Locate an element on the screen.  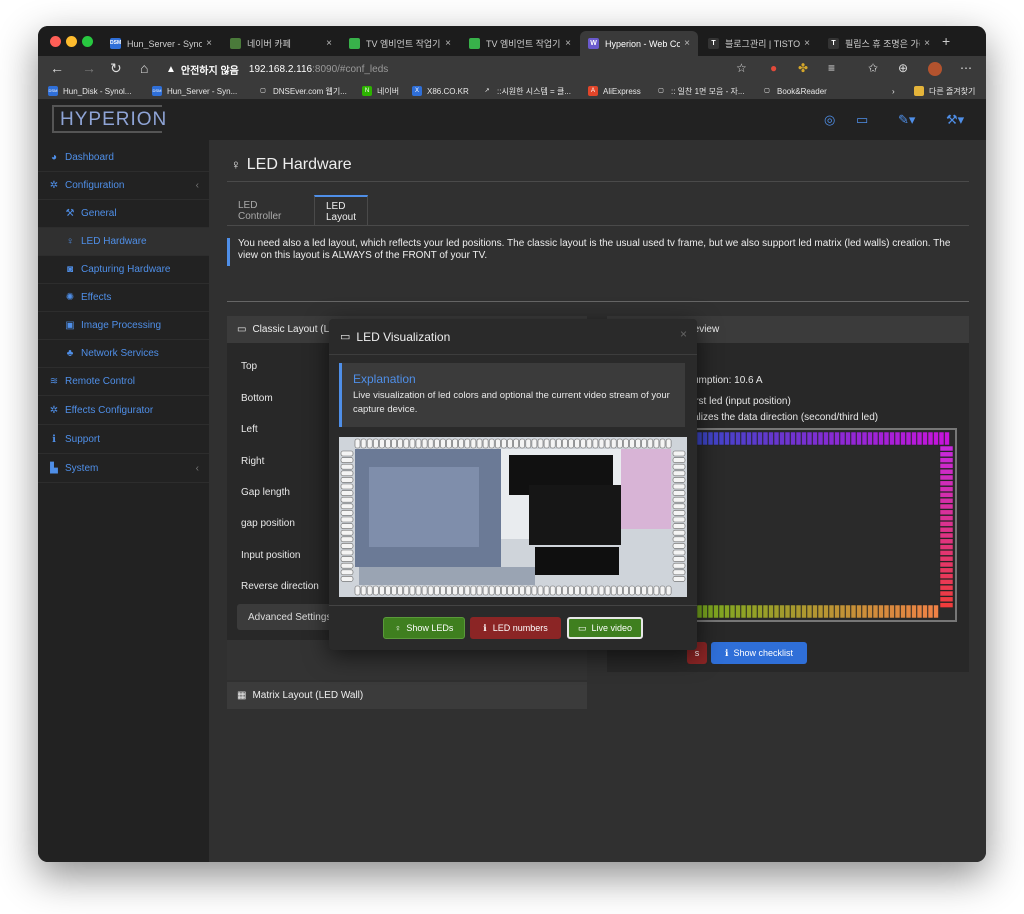
wrench-menu-icon: ⚒▾ is located at coordinates (955, 120).